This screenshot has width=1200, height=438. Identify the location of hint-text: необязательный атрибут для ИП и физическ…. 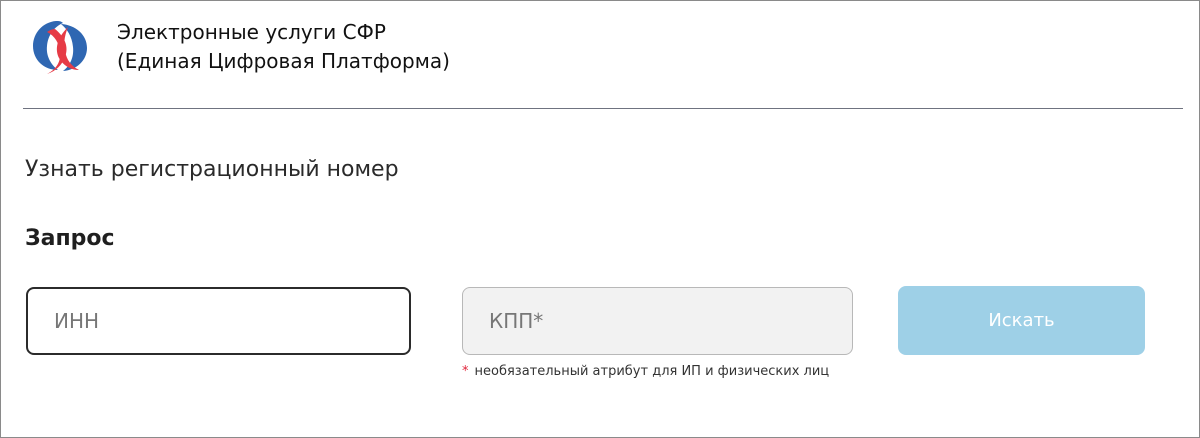
(652, 371).